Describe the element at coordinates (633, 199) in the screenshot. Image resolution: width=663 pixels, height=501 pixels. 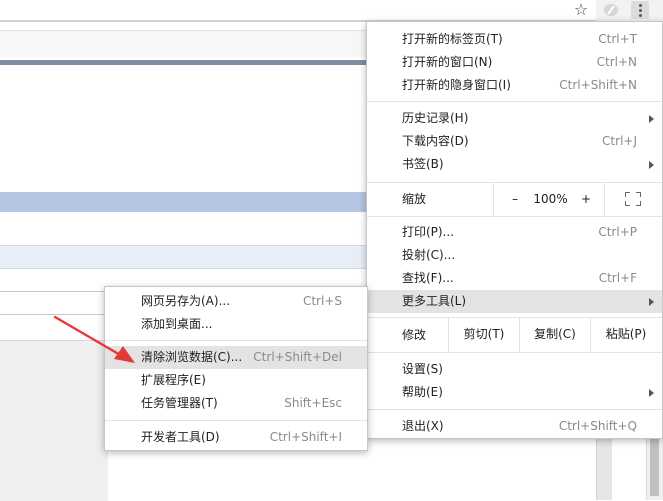
I see `fullscreen-icon` at that location.